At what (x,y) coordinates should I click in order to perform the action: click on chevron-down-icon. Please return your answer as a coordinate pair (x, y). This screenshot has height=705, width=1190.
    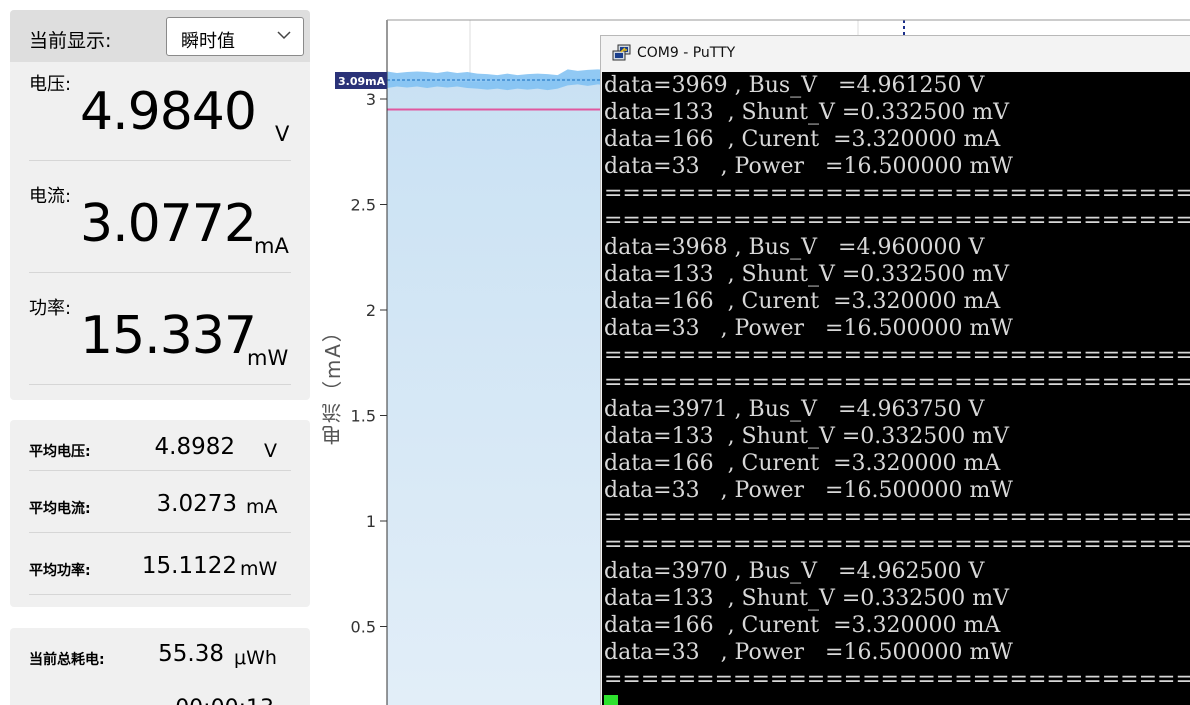
    Looking at the image, I should click on (284, 35).